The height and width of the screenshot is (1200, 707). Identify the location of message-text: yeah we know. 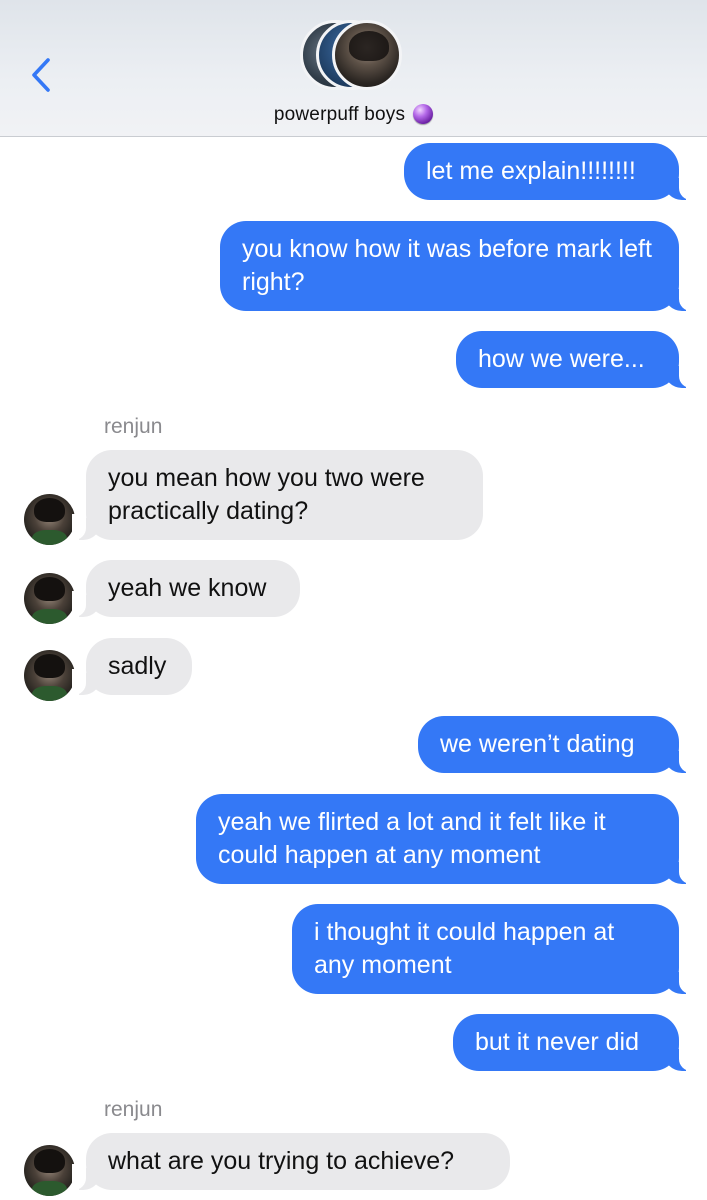
(187, 588).